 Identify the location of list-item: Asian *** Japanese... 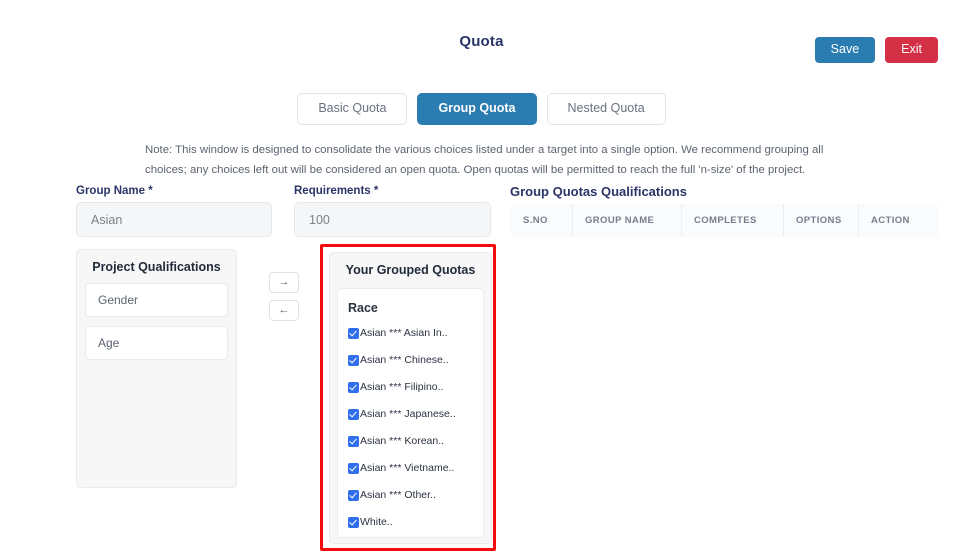
(410, 414).